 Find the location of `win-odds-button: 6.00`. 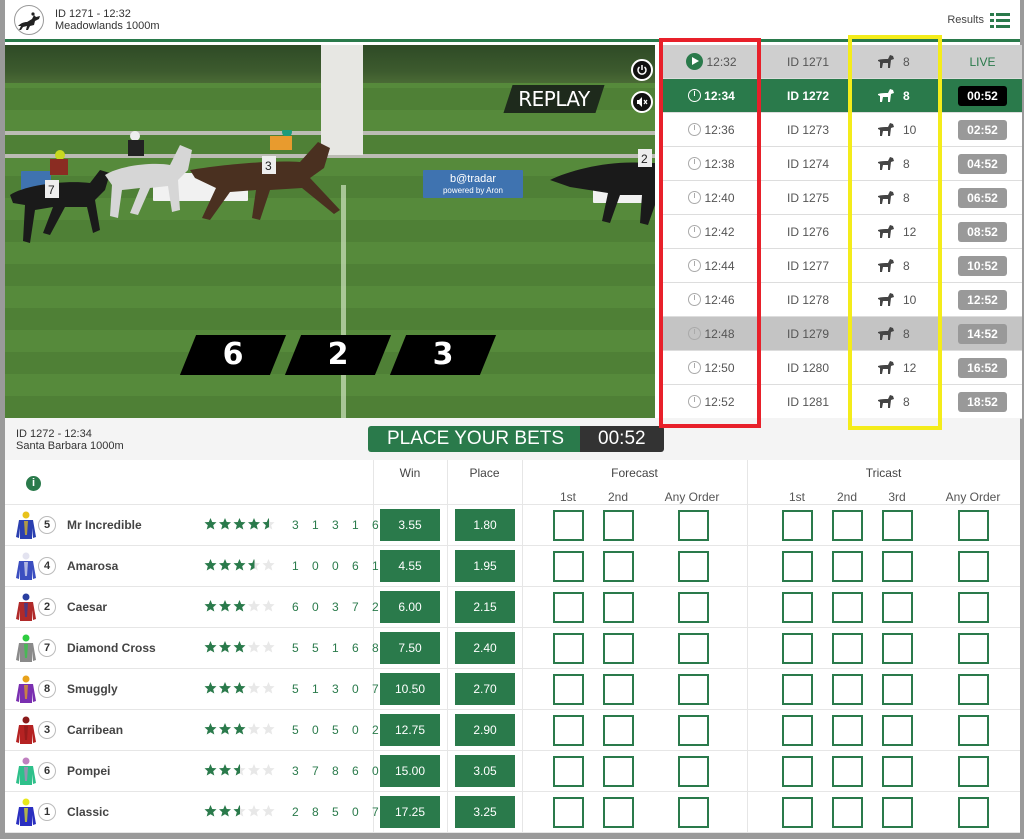

win-odds-button: 6.00 is located at coordinates (410, 607).